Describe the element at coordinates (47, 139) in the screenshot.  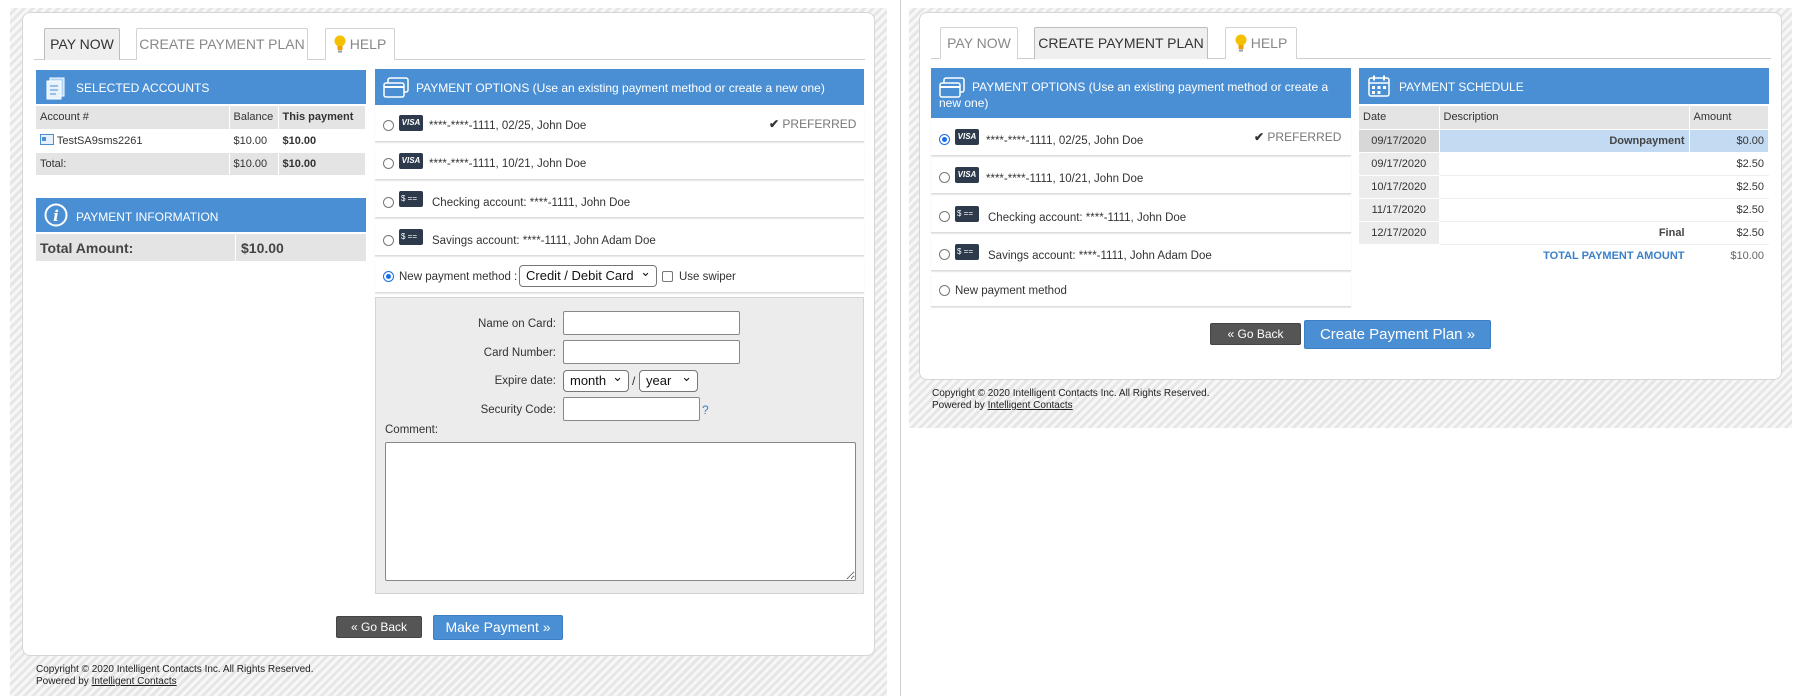
I see `account-card-icon` at that location.